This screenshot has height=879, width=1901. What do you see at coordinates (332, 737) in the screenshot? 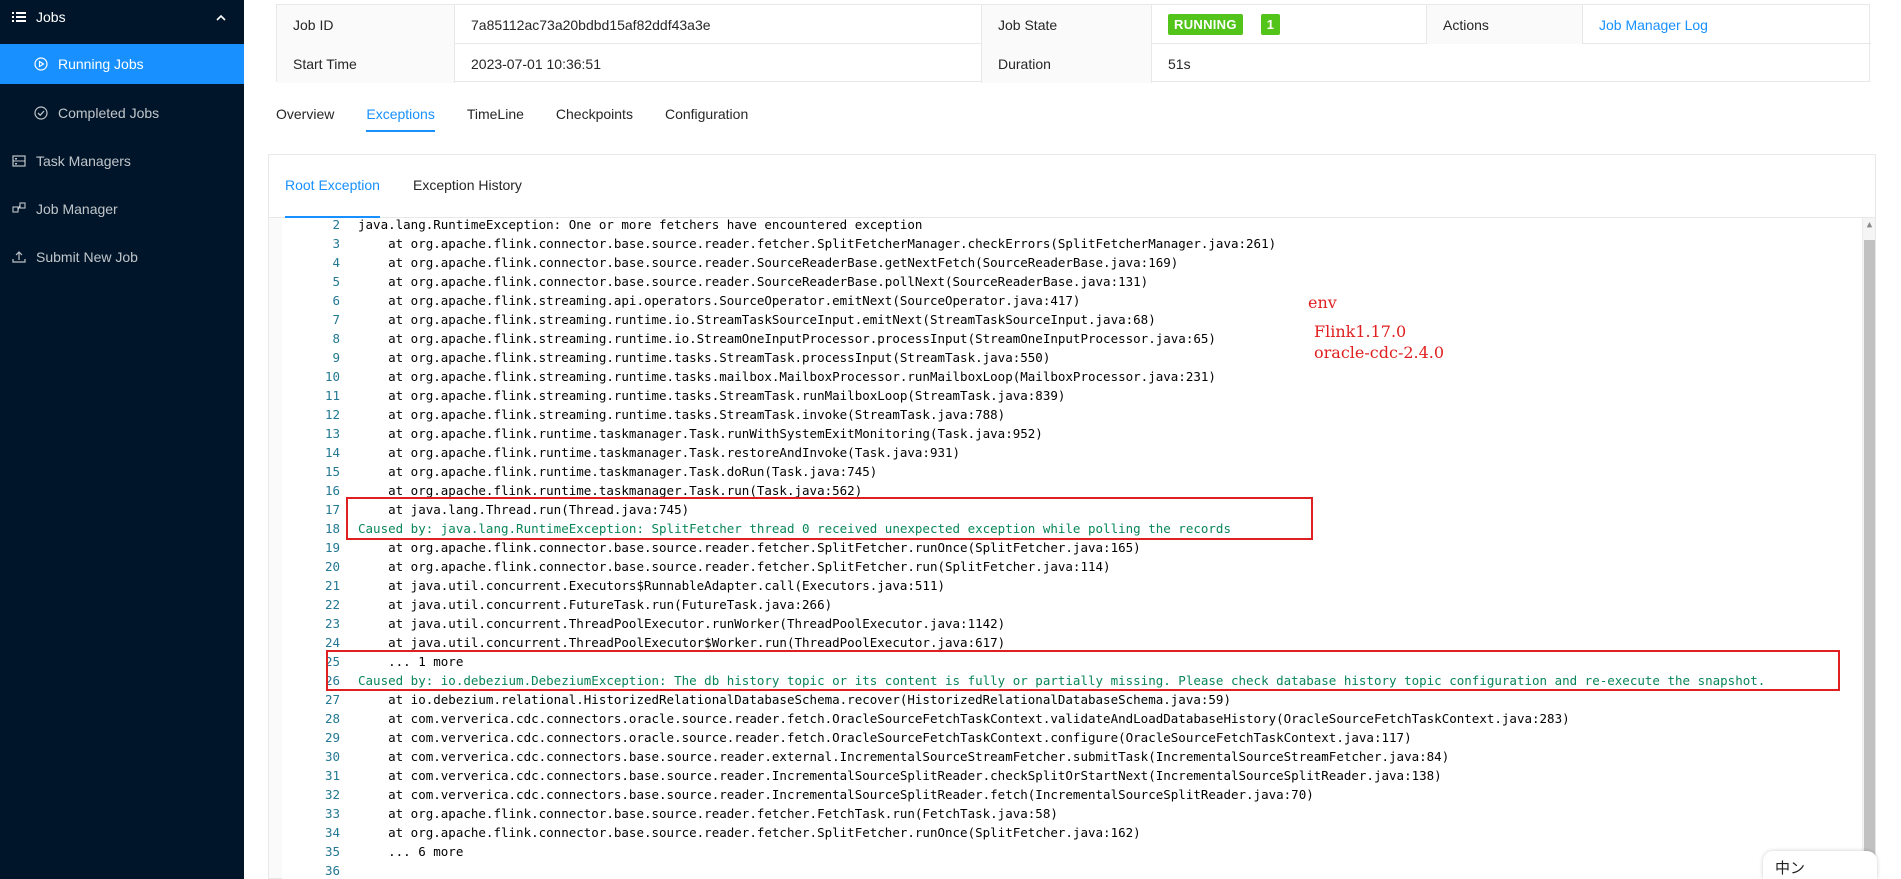
I see `line-number: 29` at bounding box center [332, 737].